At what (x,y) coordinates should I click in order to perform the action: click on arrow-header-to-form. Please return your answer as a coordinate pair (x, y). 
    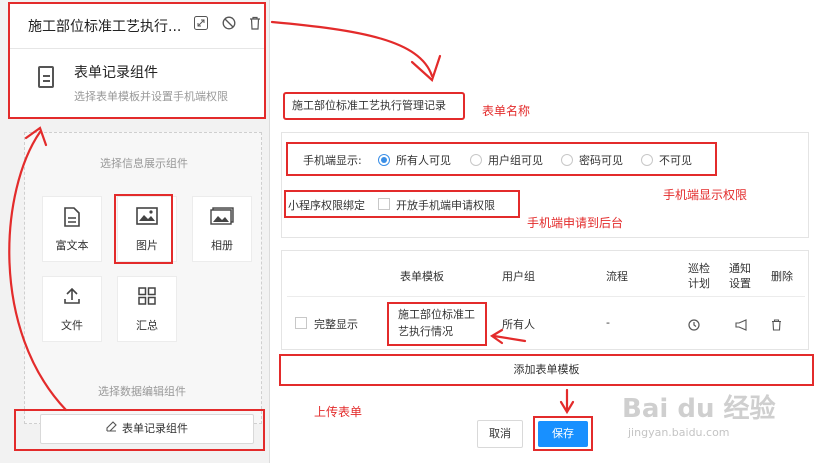
    Looking at the image, I should click on (352, 49).